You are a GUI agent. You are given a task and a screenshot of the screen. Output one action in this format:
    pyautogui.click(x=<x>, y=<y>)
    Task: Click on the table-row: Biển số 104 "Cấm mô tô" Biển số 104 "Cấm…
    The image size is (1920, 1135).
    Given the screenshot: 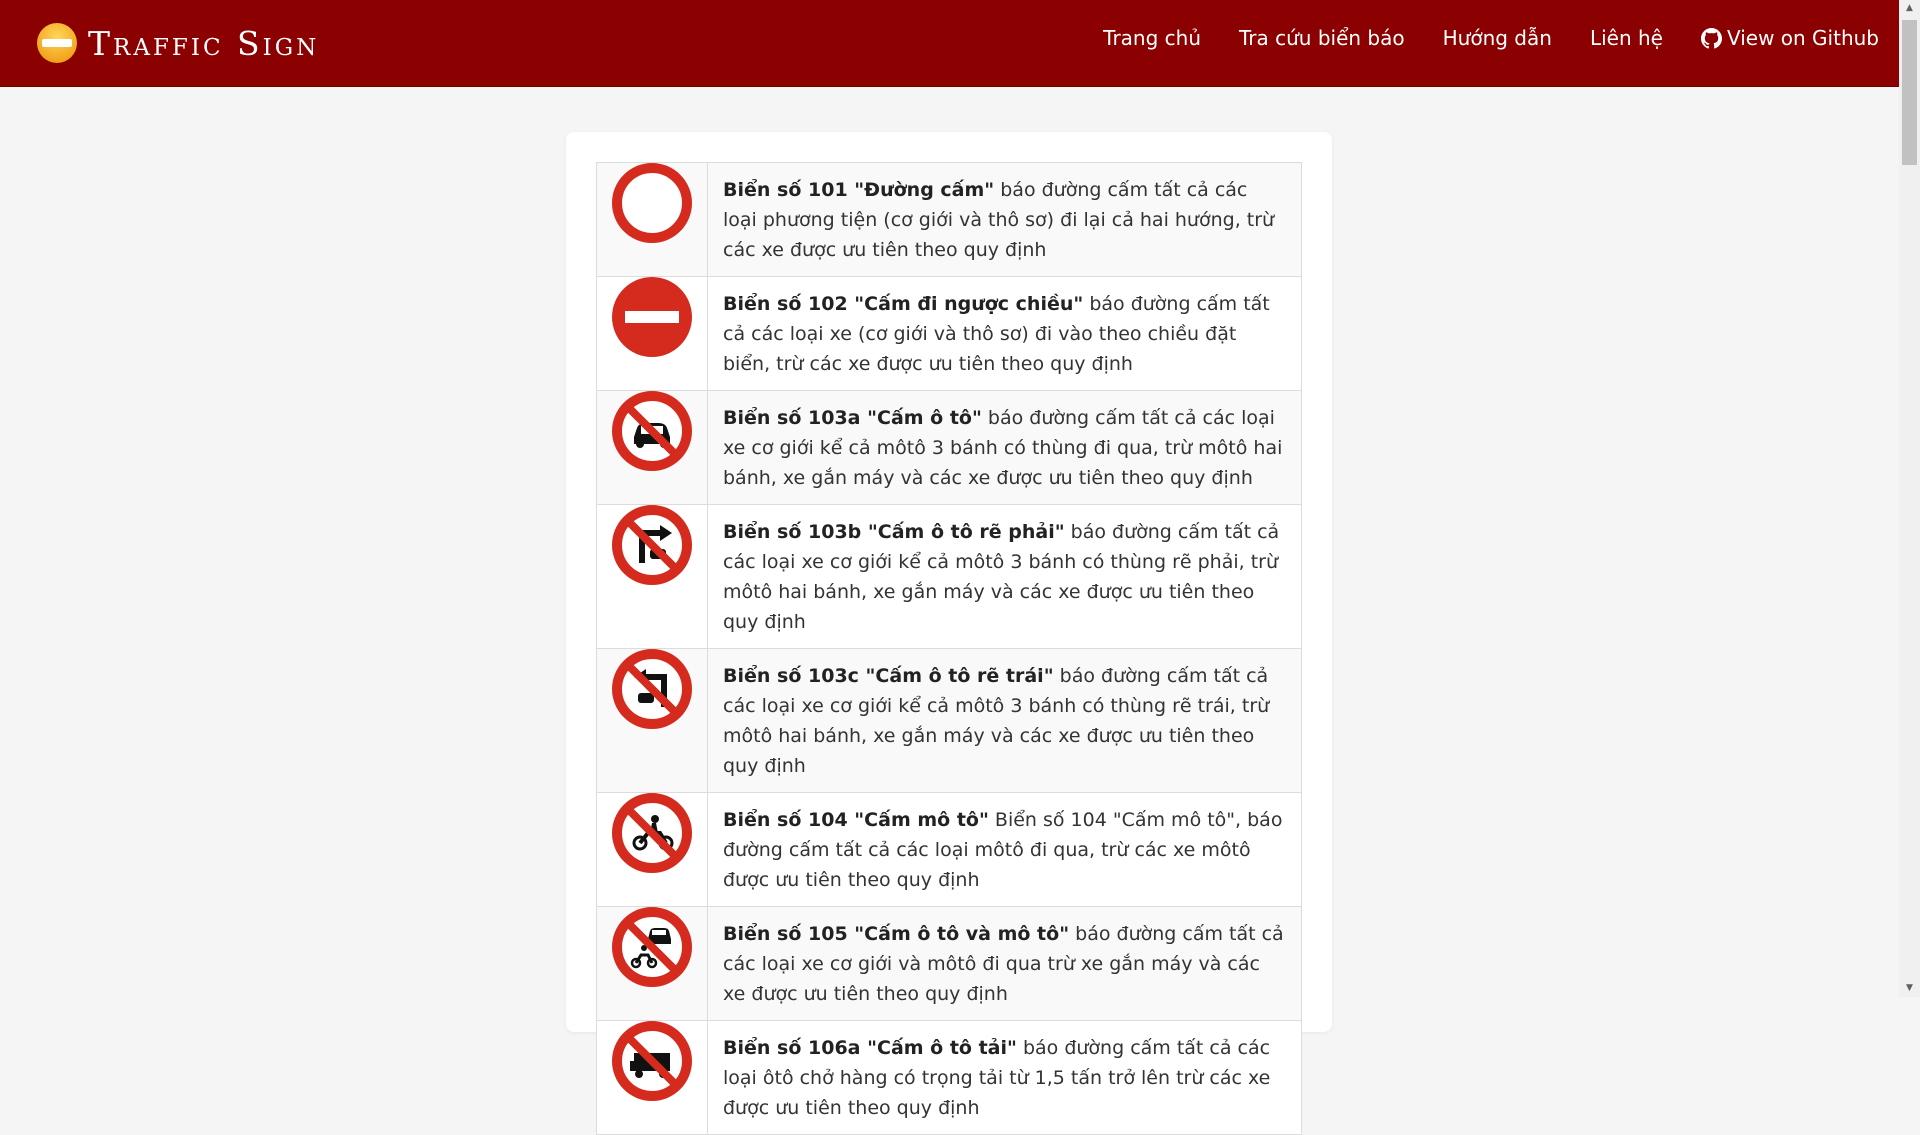 What is the action you would take?
    pyautogui.click(x=949, y=849)
    